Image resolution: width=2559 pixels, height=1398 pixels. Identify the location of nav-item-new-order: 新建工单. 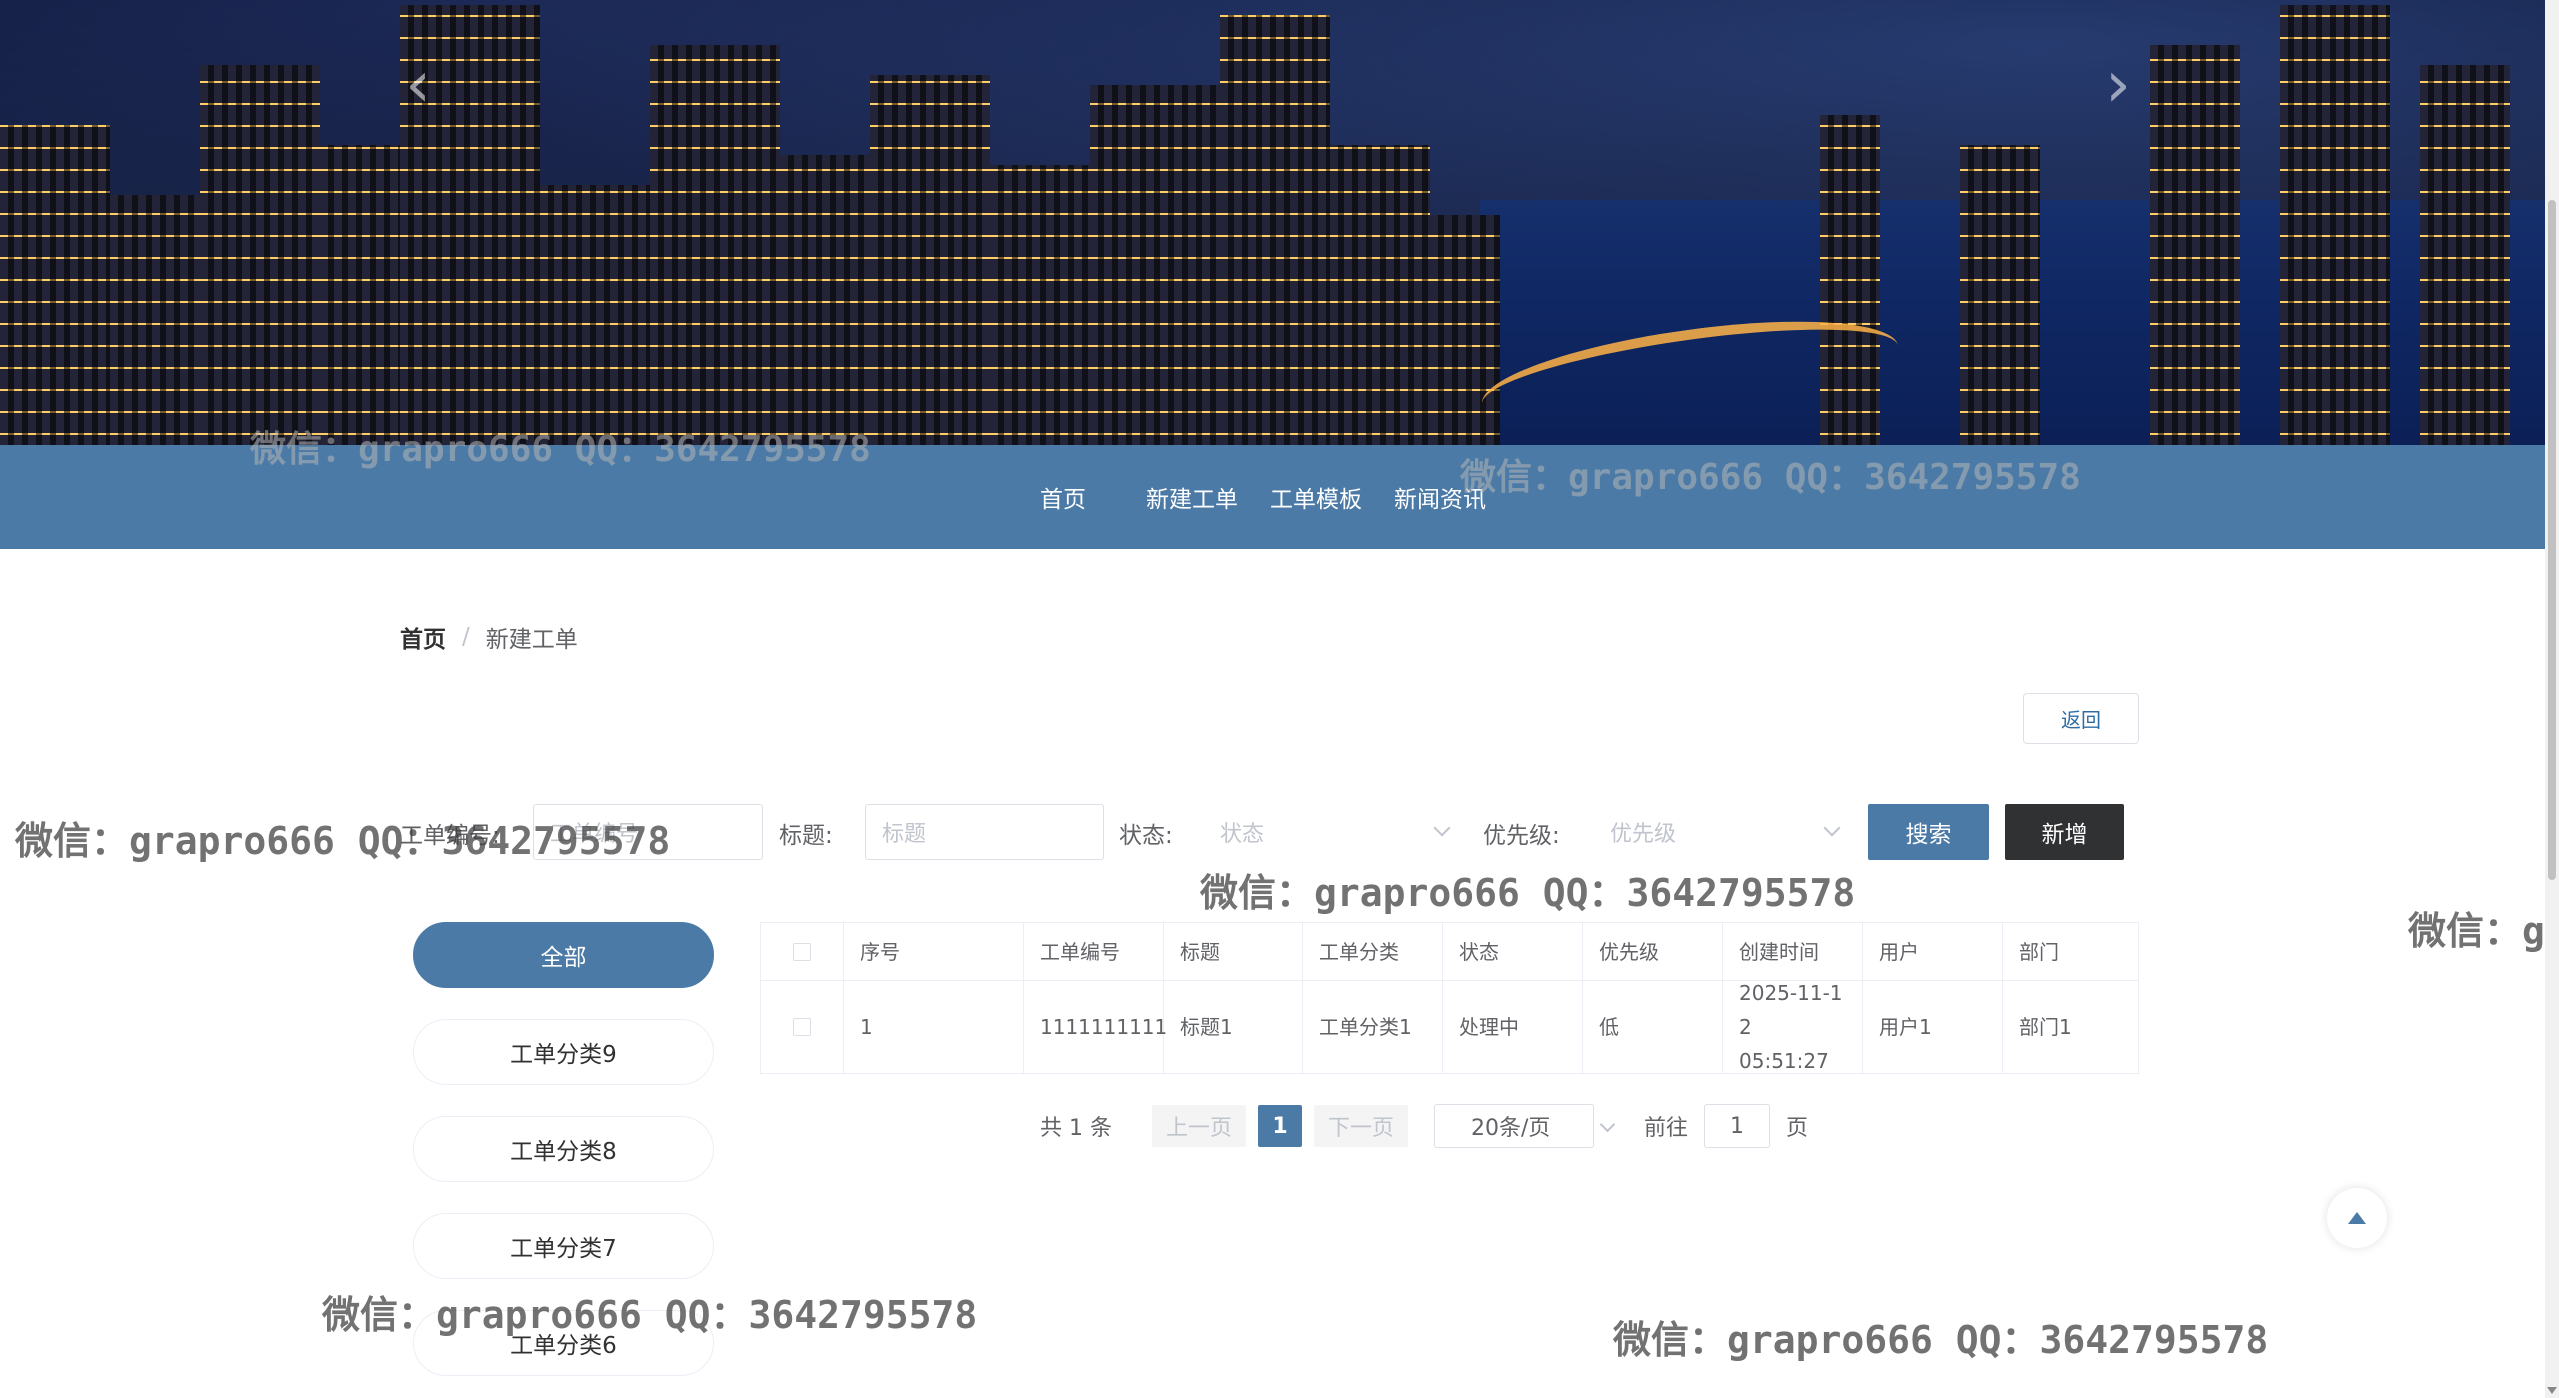
(1192, 497).